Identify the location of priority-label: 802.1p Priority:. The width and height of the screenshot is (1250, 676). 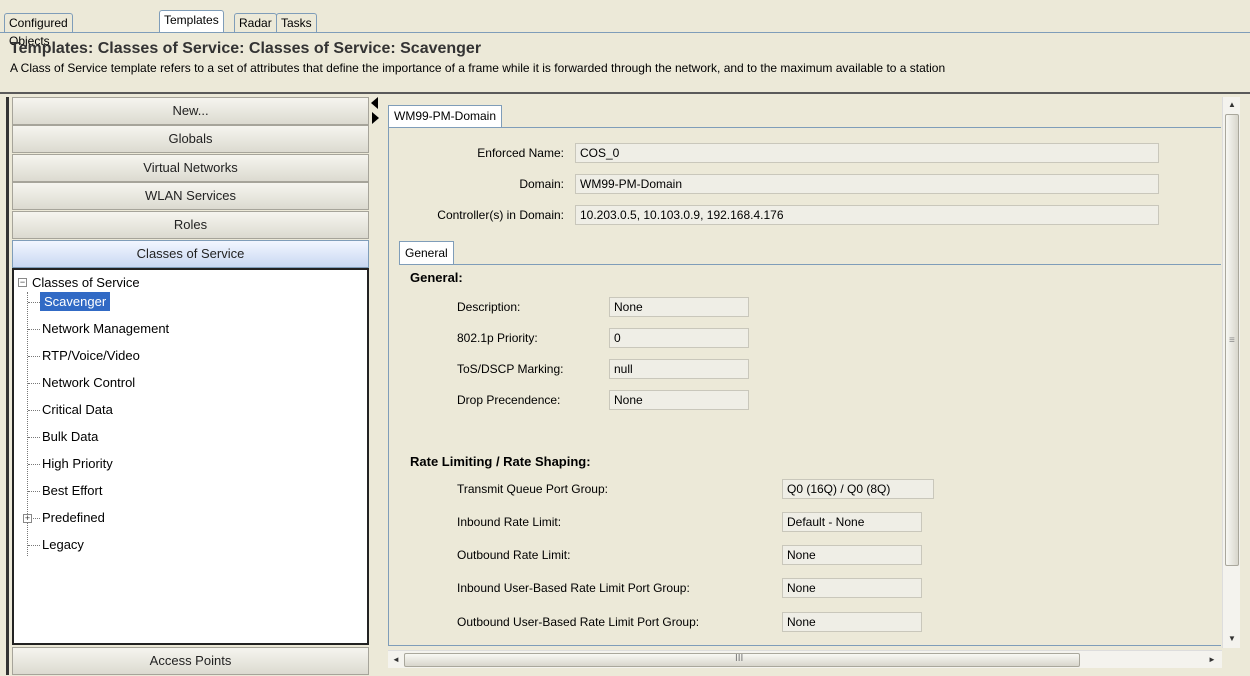
(497, 338).